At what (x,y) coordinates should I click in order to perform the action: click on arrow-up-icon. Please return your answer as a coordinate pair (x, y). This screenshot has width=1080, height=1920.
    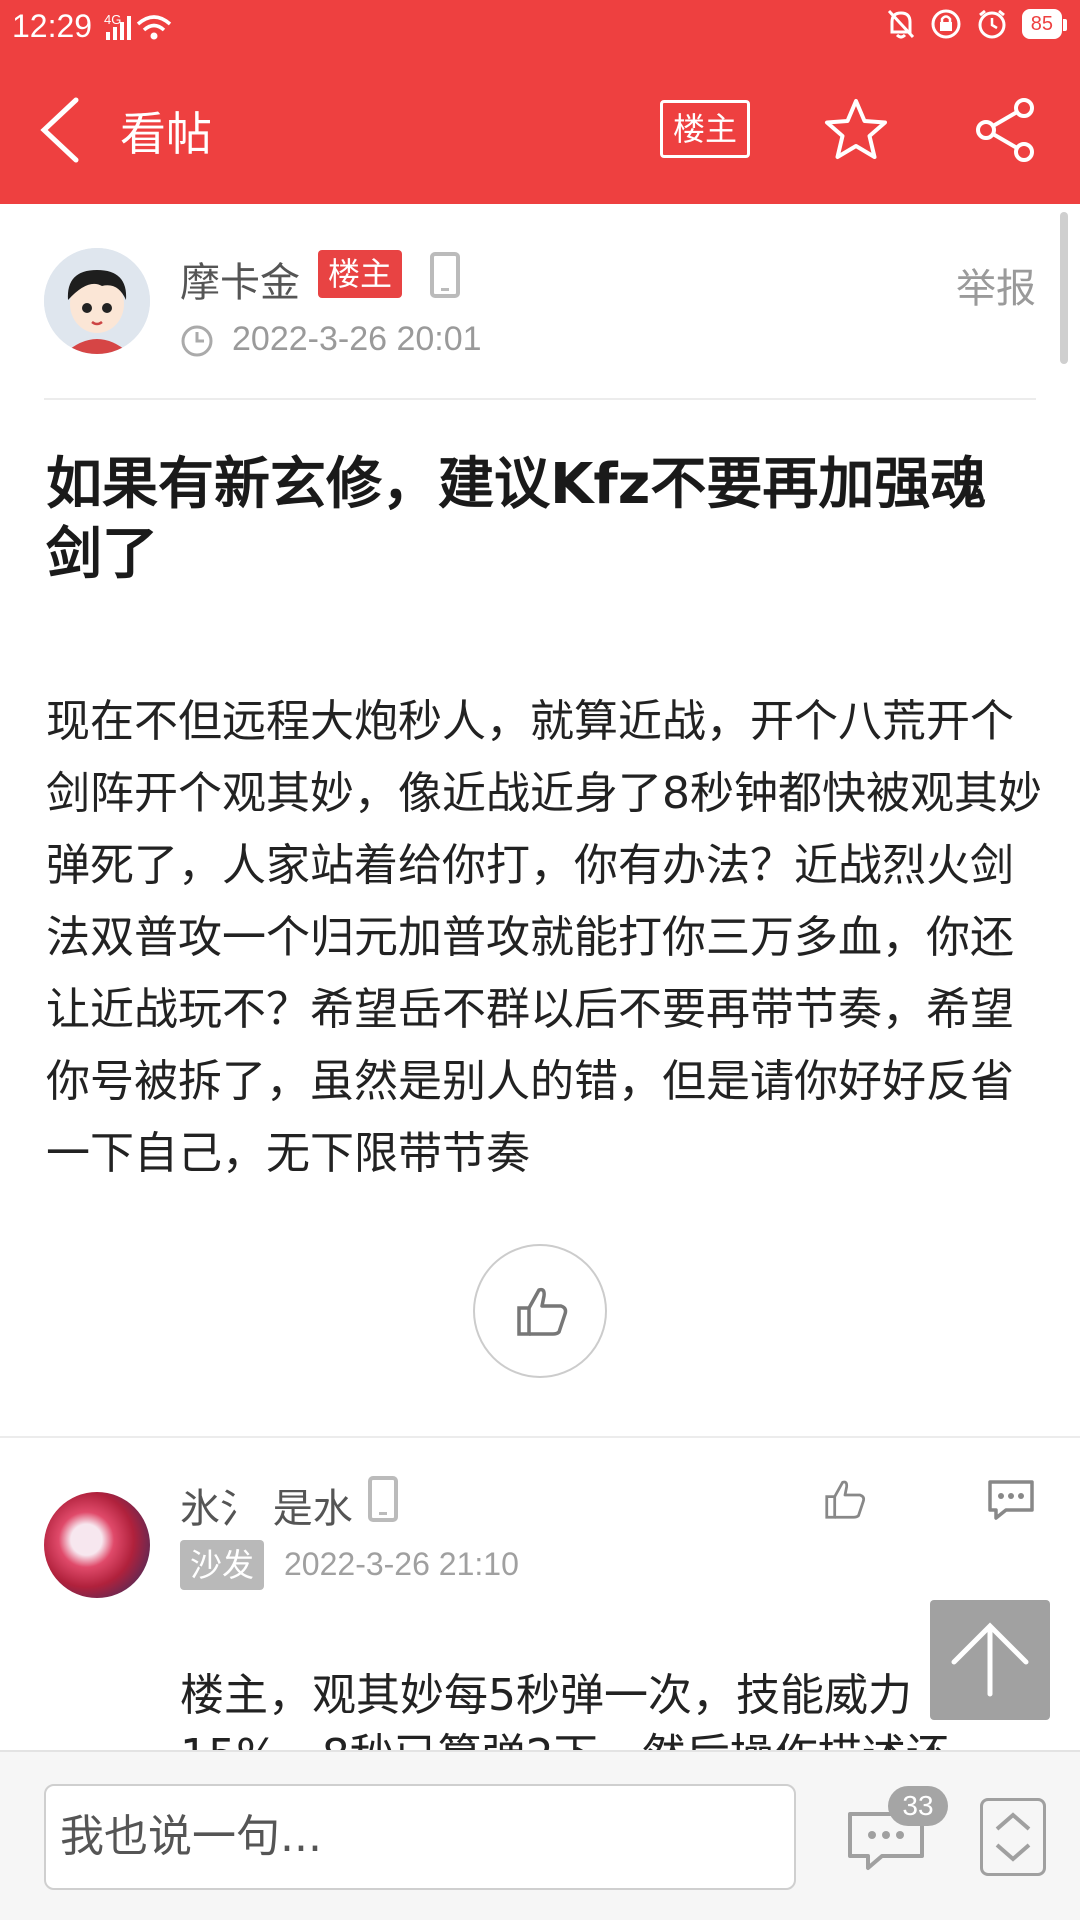
    Looking at the image, I should click on (990, 1659).